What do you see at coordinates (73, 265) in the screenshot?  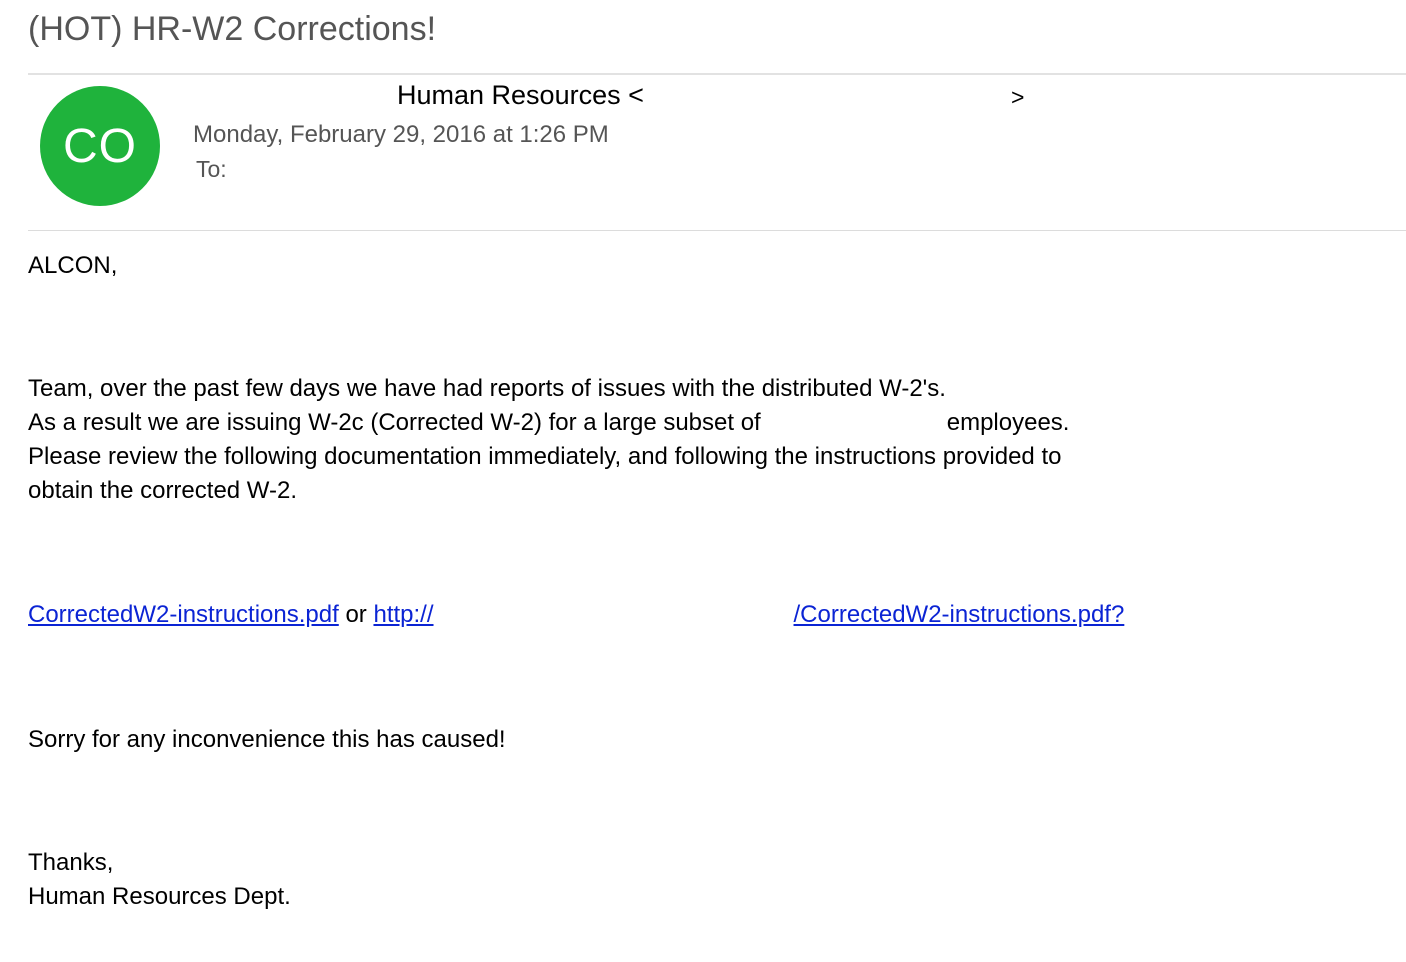 I see `greeting: ALCON,` at bounding box center [73, 265].